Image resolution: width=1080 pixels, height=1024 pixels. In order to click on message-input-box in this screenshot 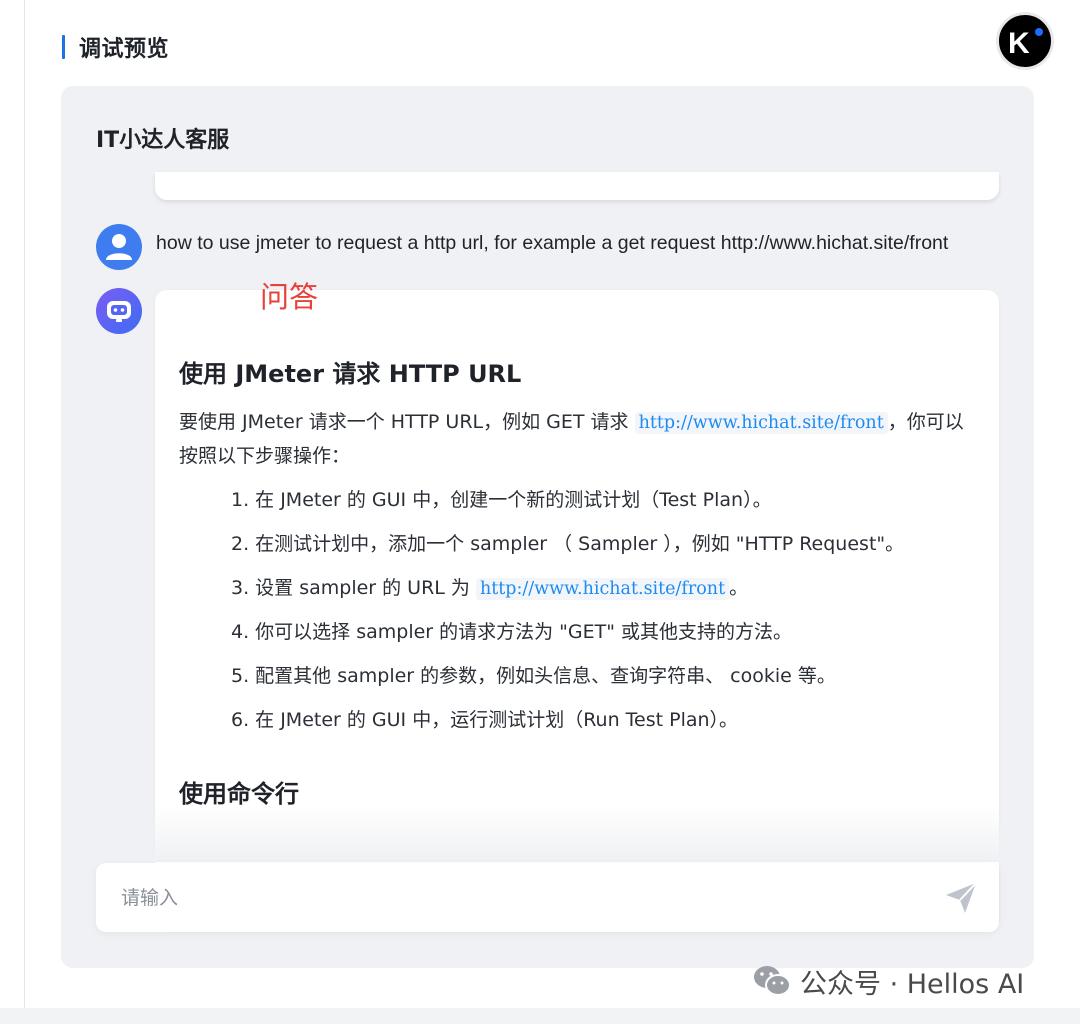, I will do `click(547, 897)`.